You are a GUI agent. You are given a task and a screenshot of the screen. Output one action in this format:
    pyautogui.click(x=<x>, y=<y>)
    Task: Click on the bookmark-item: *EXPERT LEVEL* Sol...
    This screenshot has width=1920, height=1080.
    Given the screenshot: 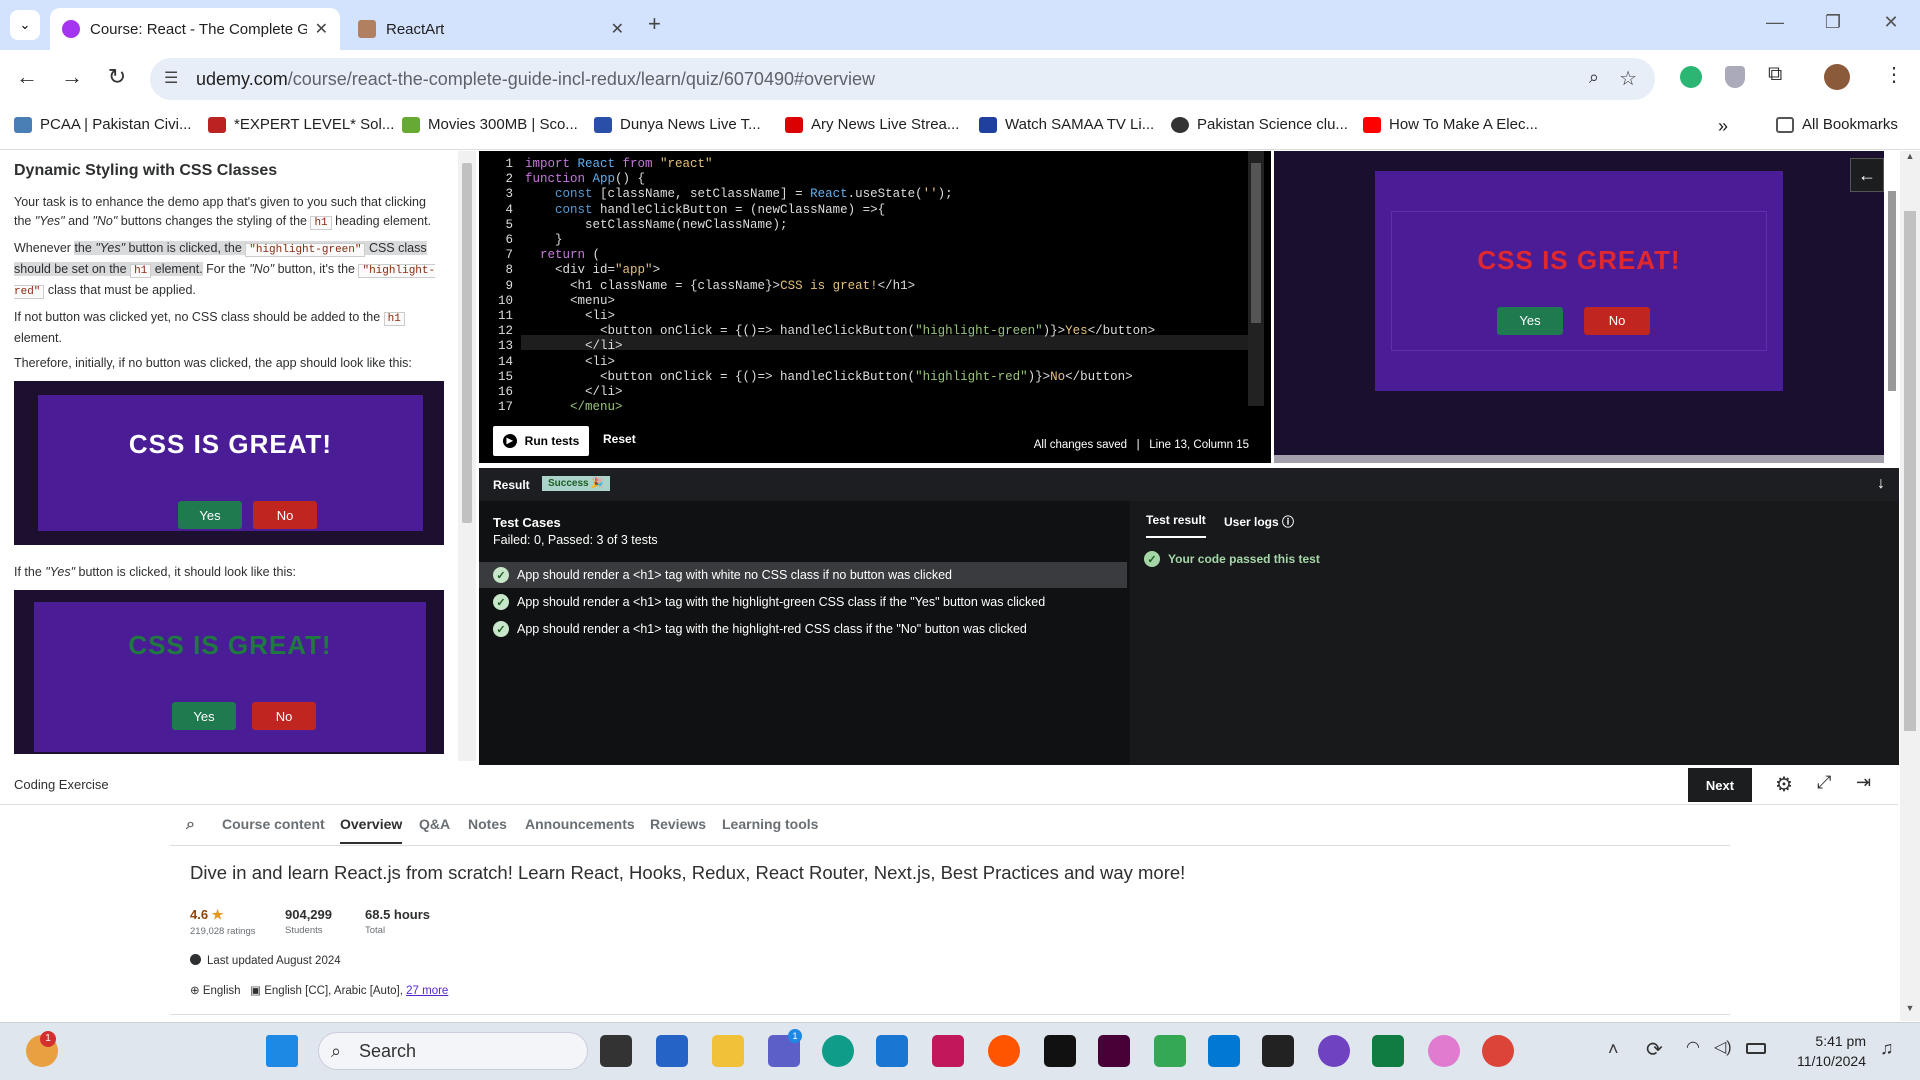 What is the action you would take?
    pyautogui.click(x=301, y=124)
    